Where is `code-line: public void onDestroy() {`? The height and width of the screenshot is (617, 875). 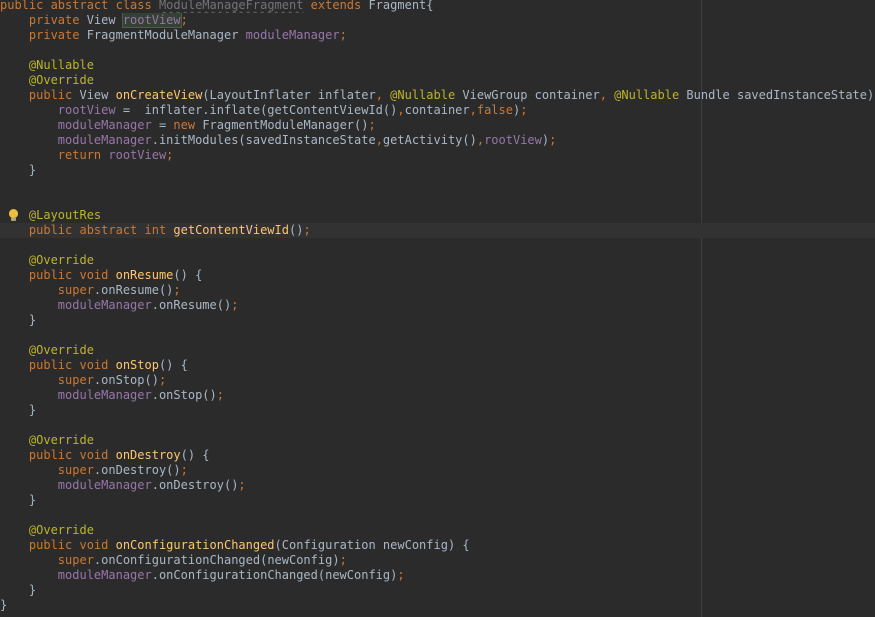 code-line: public void onDestroy() { is located at coordinates (437, 455).